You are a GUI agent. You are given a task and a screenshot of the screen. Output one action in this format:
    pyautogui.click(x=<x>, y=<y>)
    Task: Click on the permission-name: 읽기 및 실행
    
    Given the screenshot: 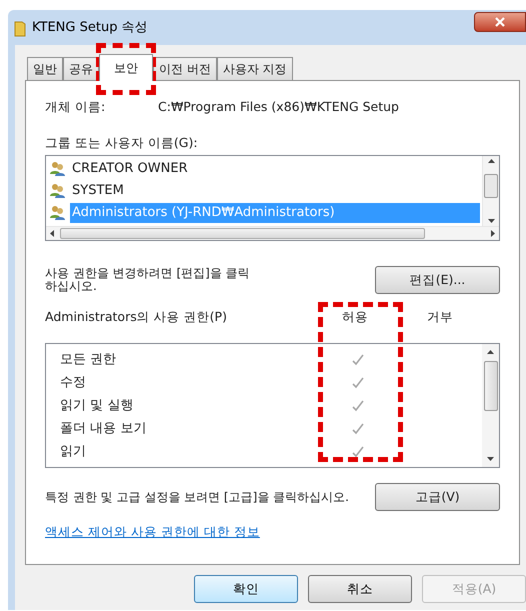 What is the action you would take?
    pyautogui.click(x=97, y=405)
    